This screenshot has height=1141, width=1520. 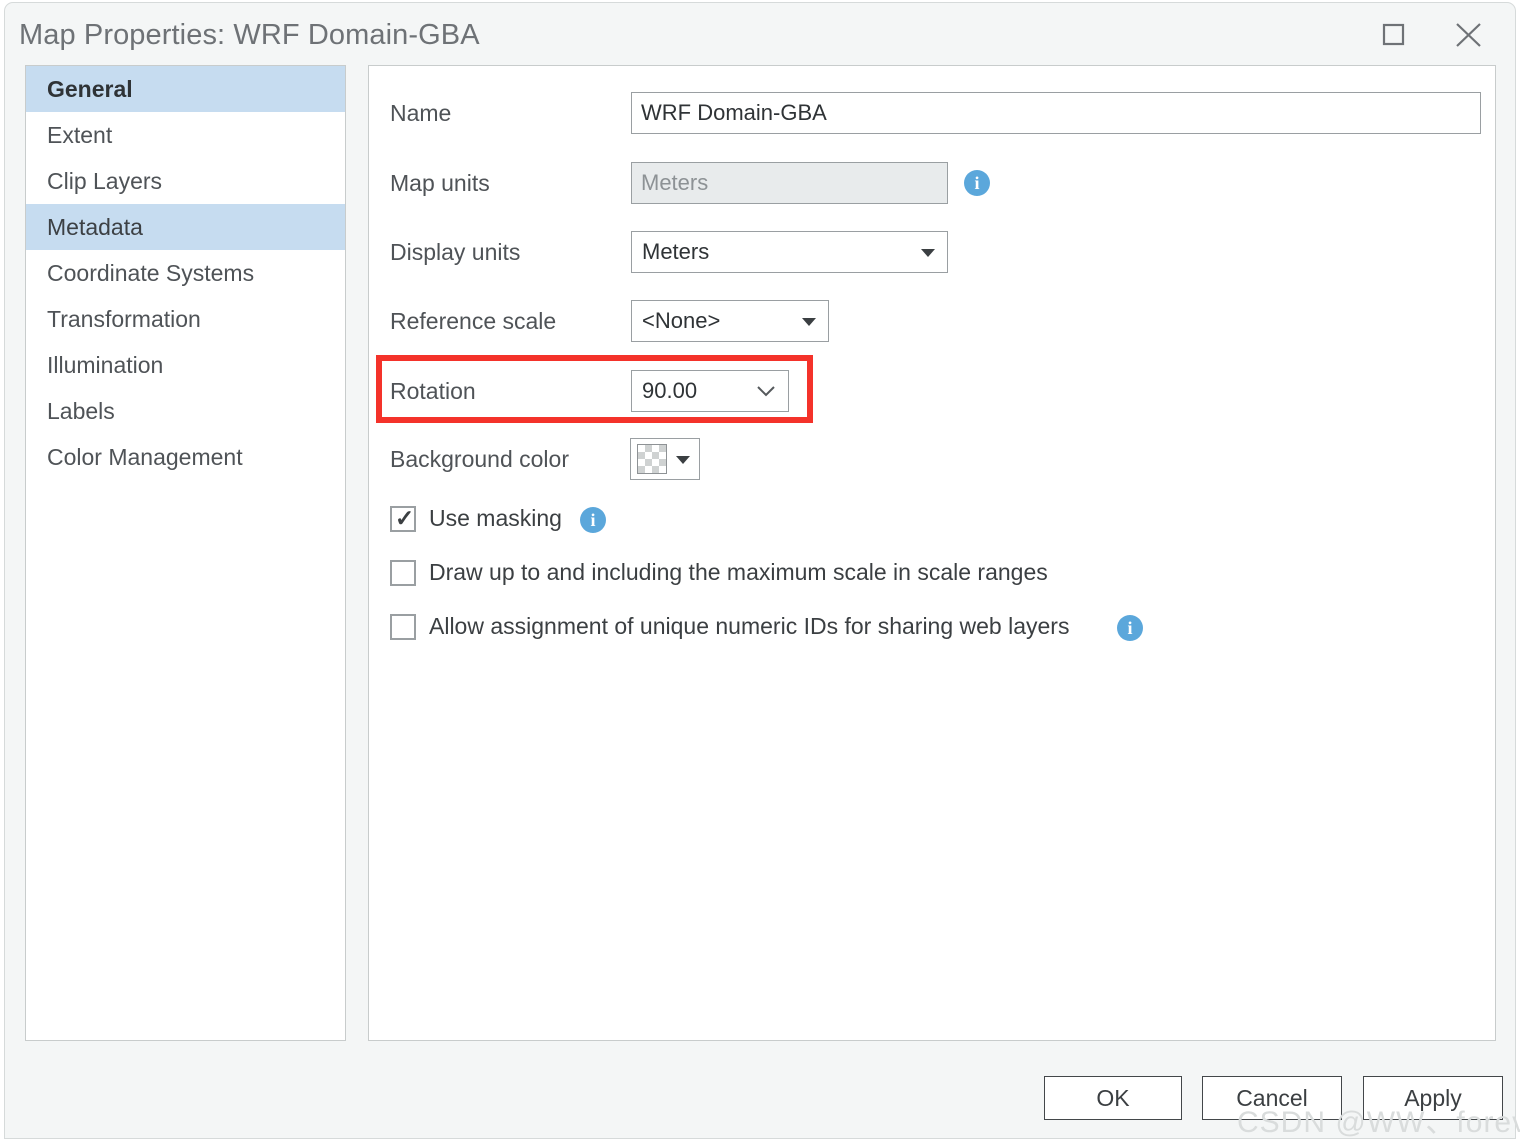 What do you see at coordinates (90, 89) in the screenshot?
I see `sidebar-item-label: General` at bounding box center [90, 89].